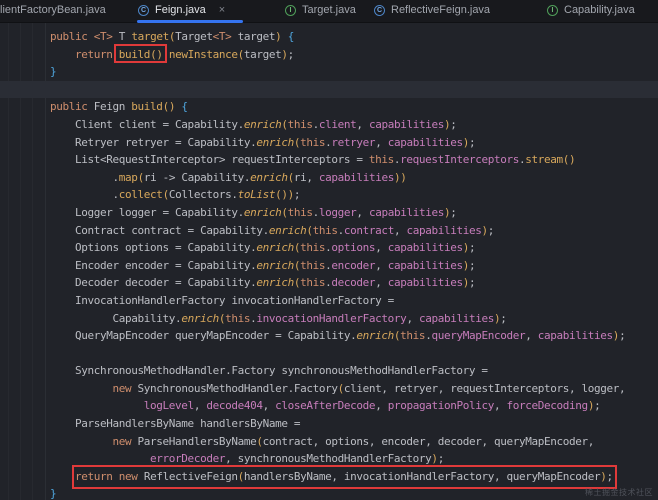 This screenshot has width=658, height=500. I want to click on code-line: public <T> T target(Target<T> target) {, so click(172, 36).